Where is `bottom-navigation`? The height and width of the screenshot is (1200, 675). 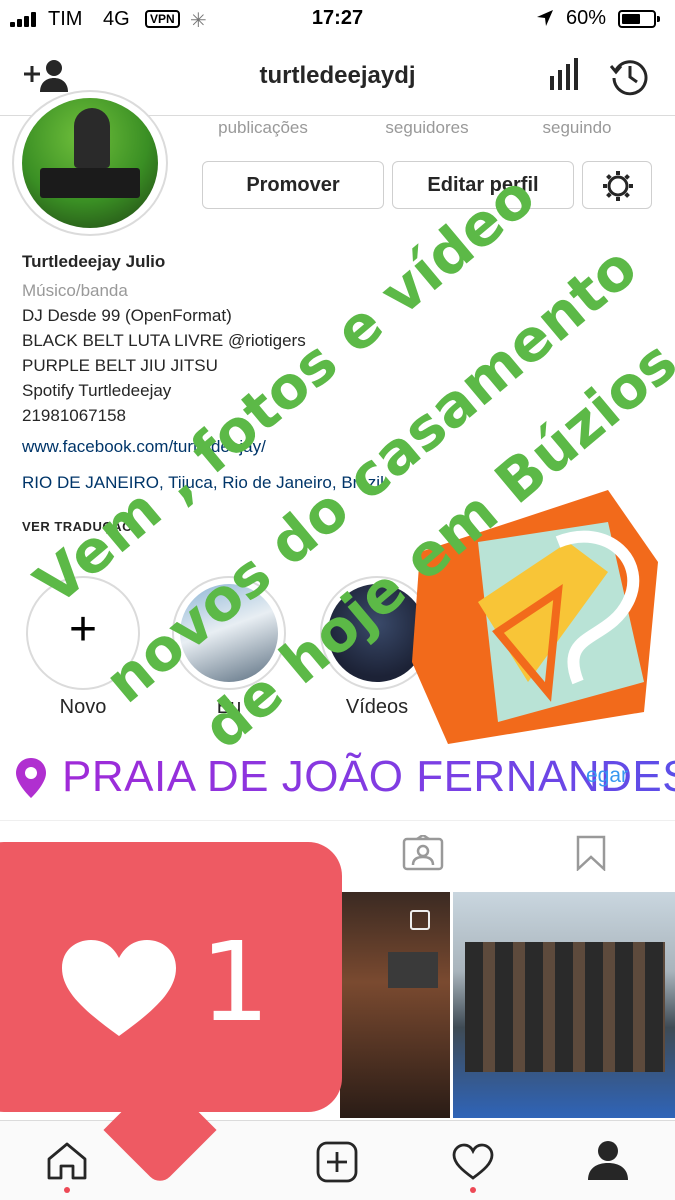
bottom-navigation is located at coordinates (337, 1160).